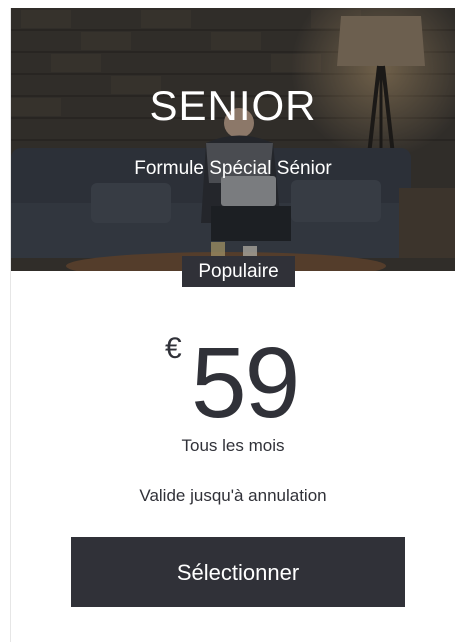 This screenshot has height=642, width=455. I want to click on plan-subtitle: Formule Spécial Sénior, so click(233, 168).